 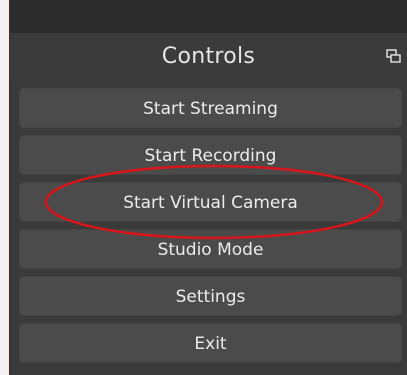 What do you see at coordinates (210, 343) in the screenshot?
I see `exit-button: Exit` at bounding box center [210, 343].